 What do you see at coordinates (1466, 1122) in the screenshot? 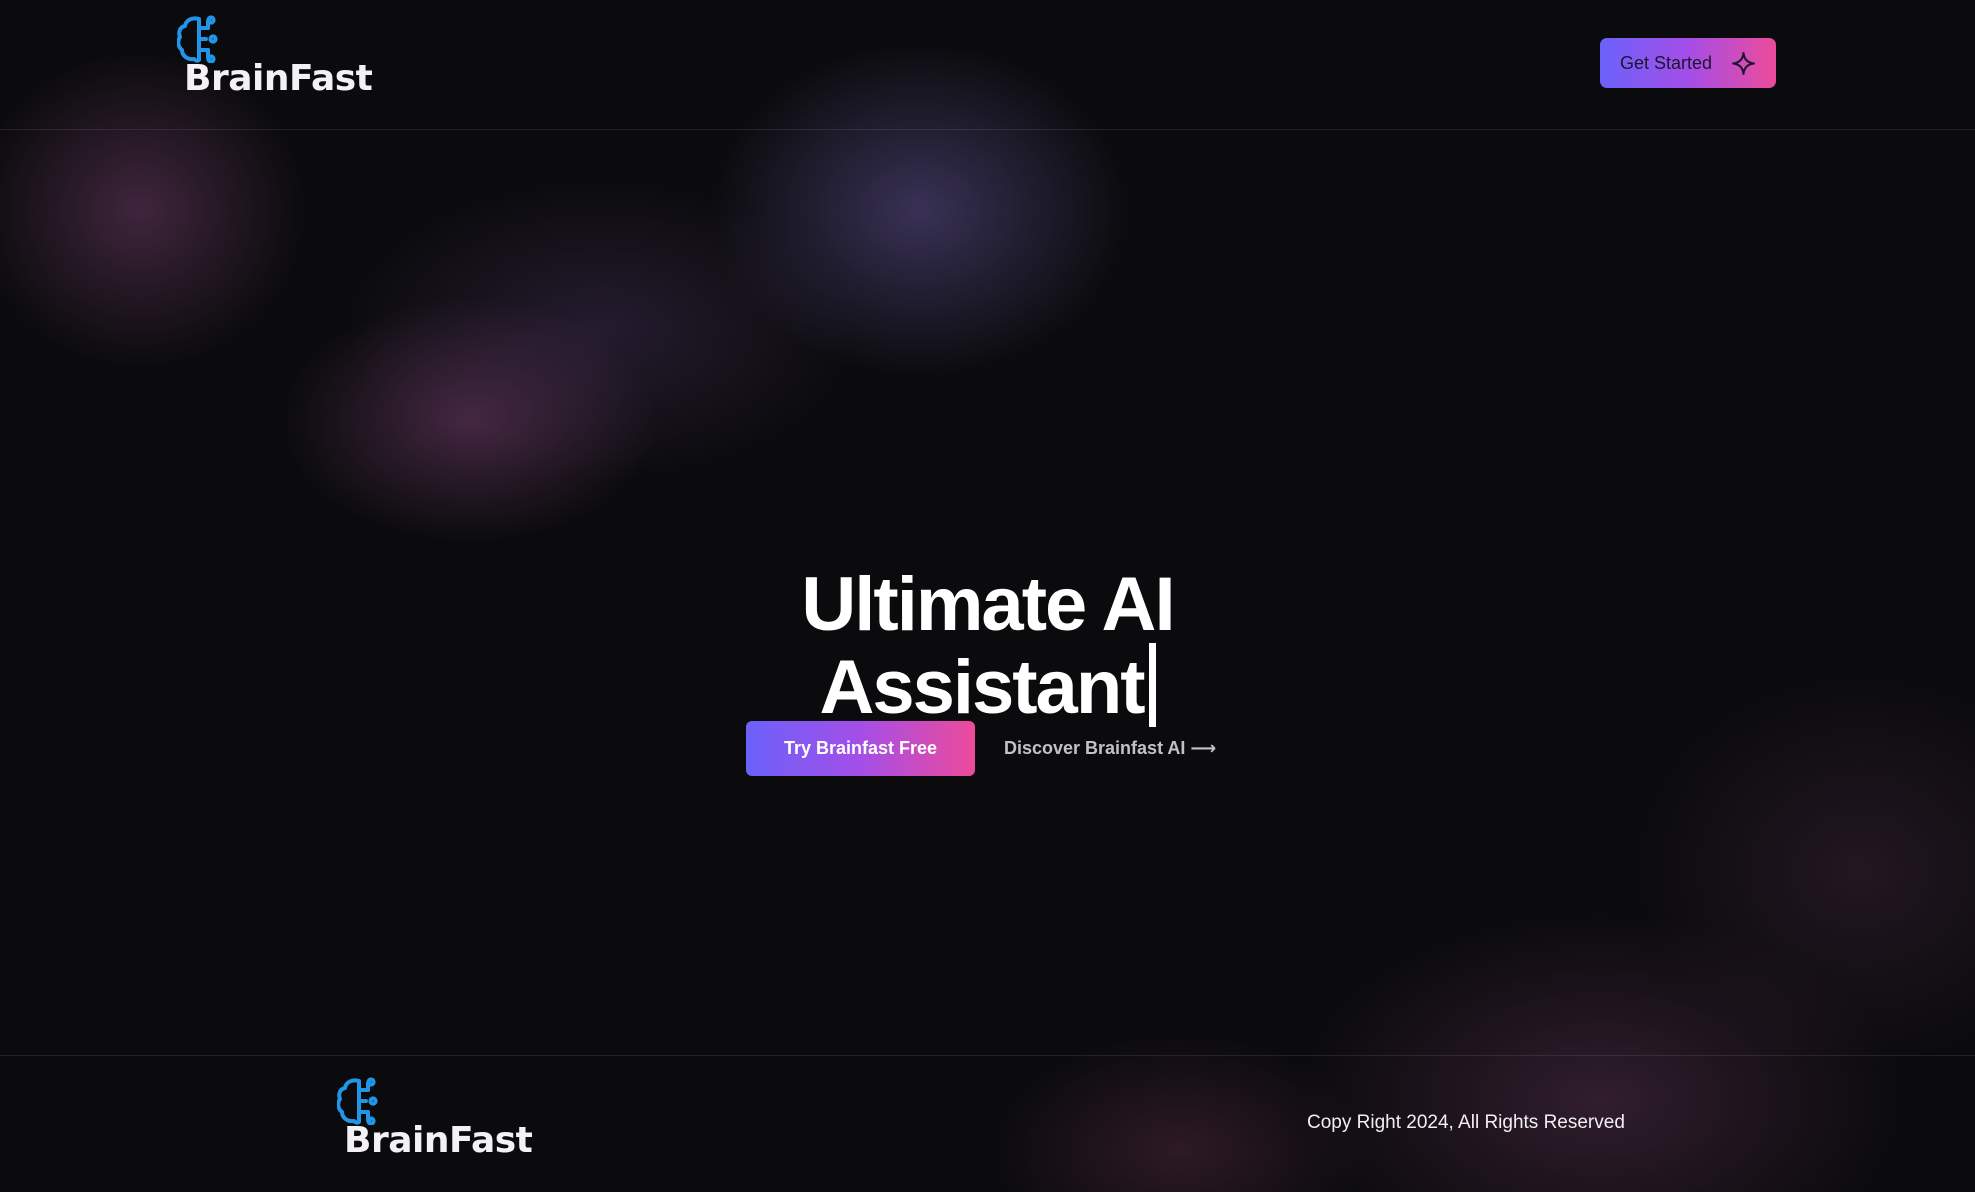
I see `copyright-text: Copy Right 2024, All Rights Reserved` at bounding box center [1466, 1122].